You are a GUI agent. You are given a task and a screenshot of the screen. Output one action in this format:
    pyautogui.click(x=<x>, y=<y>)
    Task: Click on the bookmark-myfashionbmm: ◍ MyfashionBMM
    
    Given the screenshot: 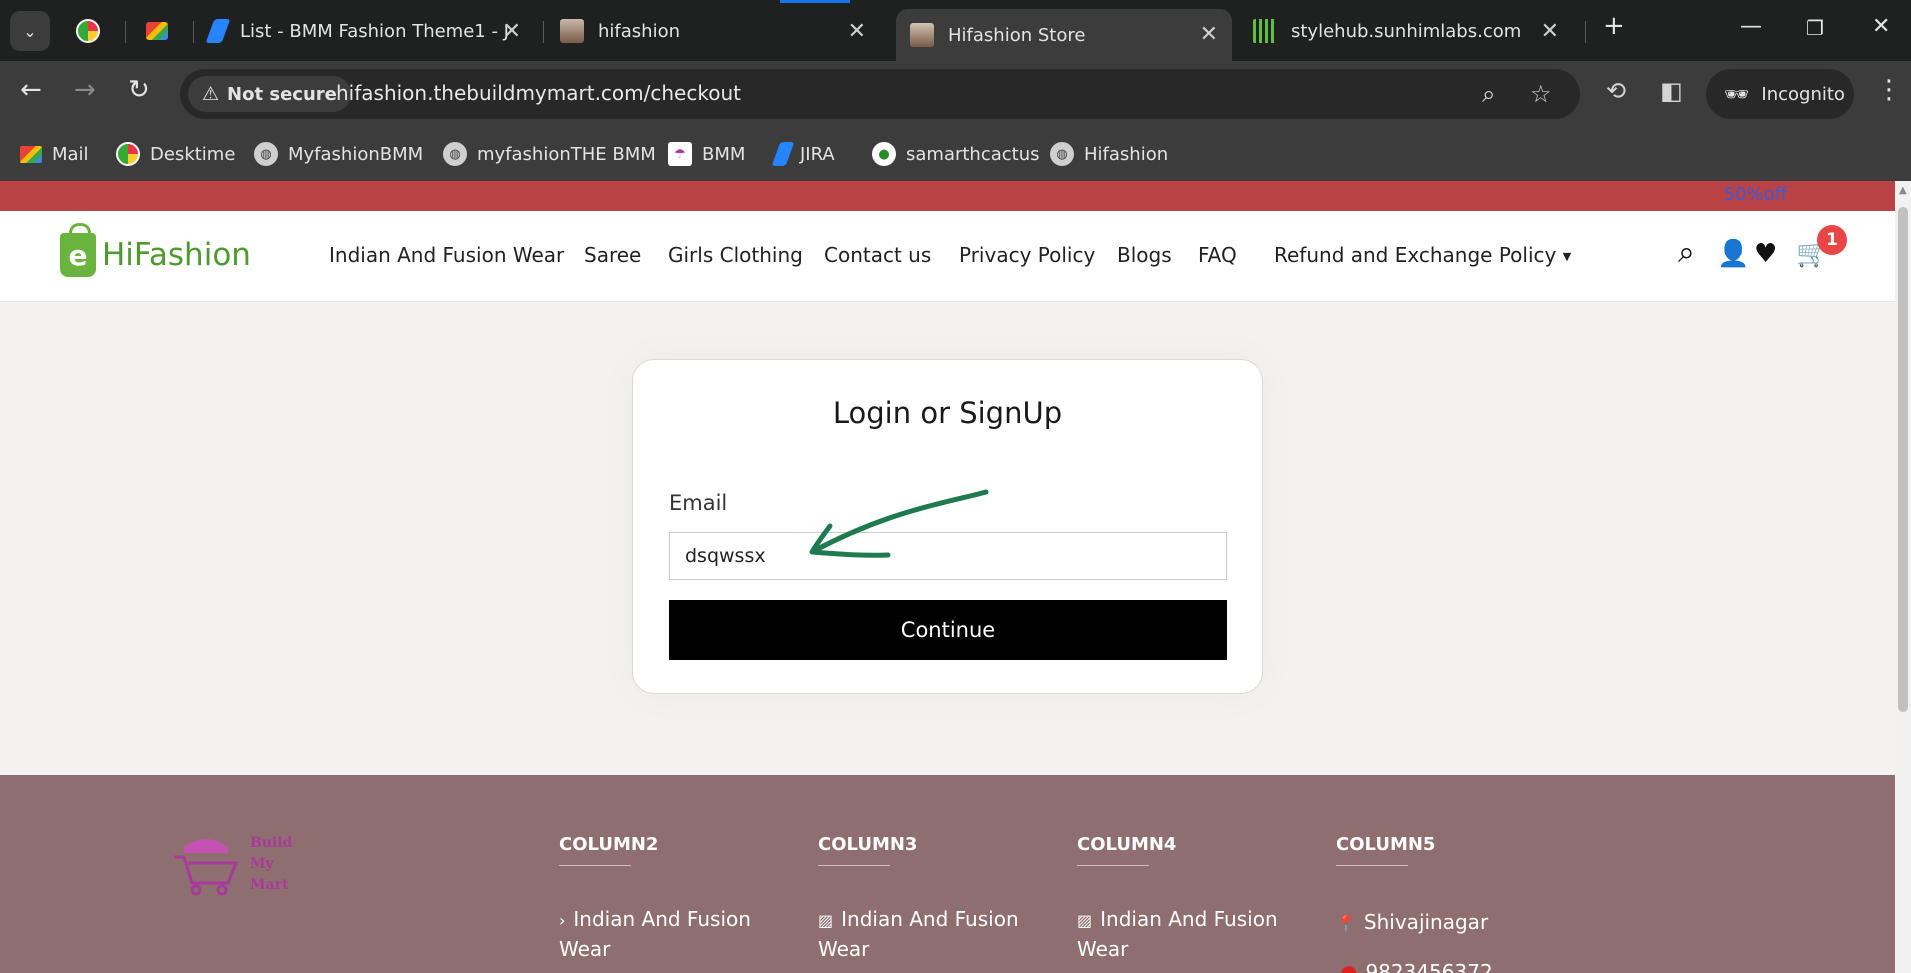 What is the action you would take?
    pyautogui.click(x=338, y=154)
    